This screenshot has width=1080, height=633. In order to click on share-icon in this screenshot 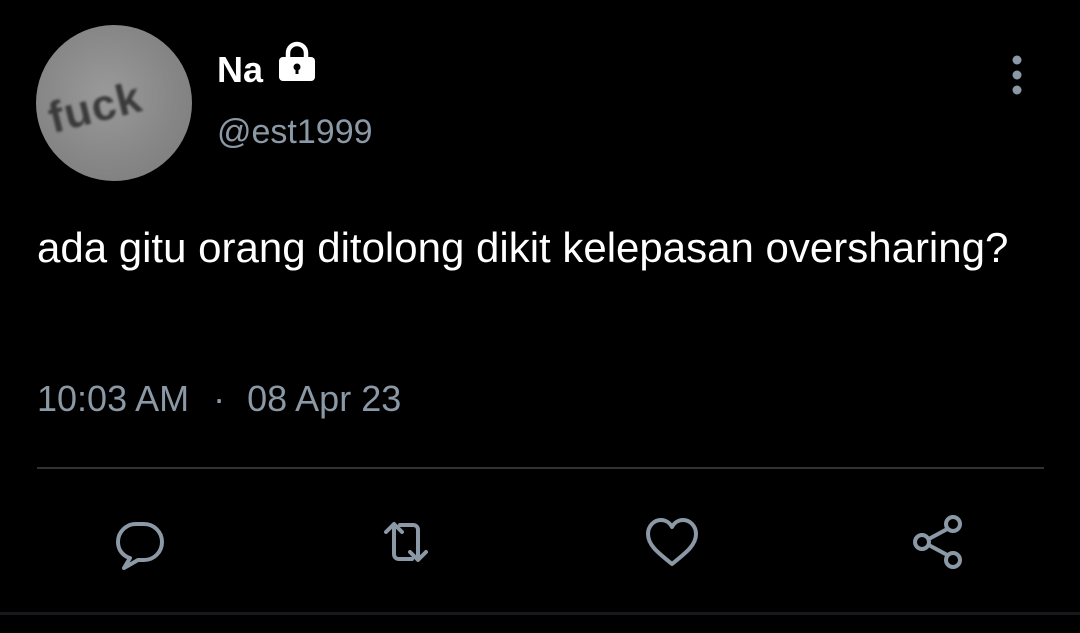, I will do `click(937, 542)`.